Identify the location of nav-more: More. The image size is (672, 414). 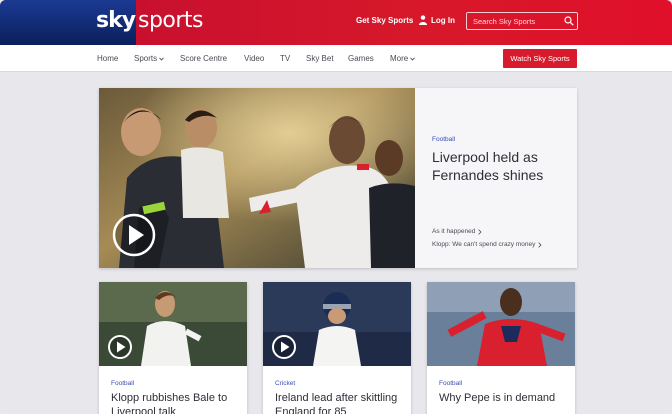
(403, 58).